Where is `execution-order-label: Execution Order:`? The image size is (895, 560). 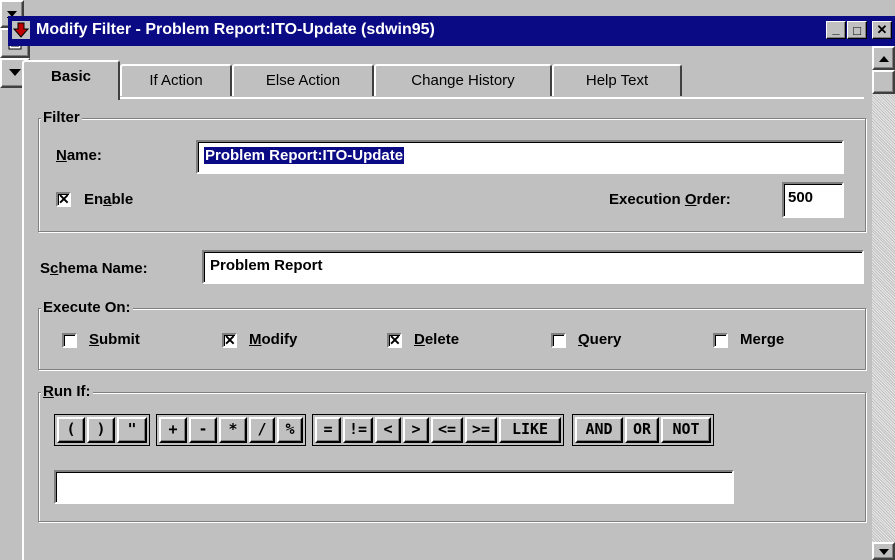 execution-order-label: Execution Order: is located at coordinates (670, 199).